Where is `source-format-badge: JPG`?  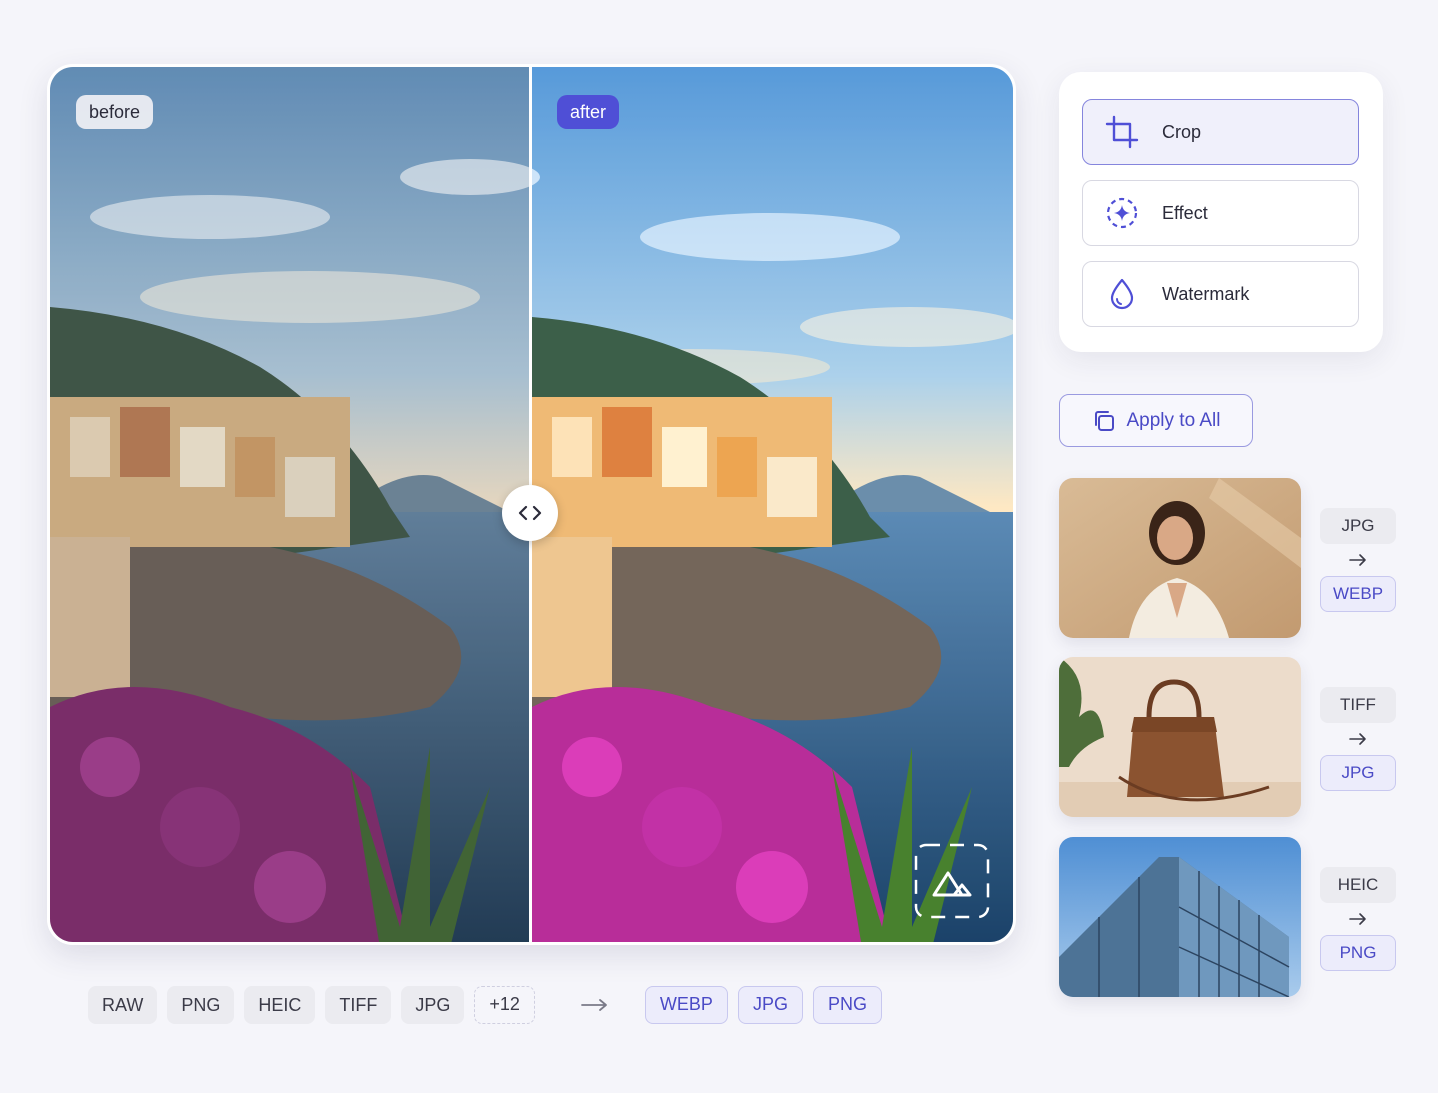
source-format-badge: JPG is located at coordinates (1358, 526).